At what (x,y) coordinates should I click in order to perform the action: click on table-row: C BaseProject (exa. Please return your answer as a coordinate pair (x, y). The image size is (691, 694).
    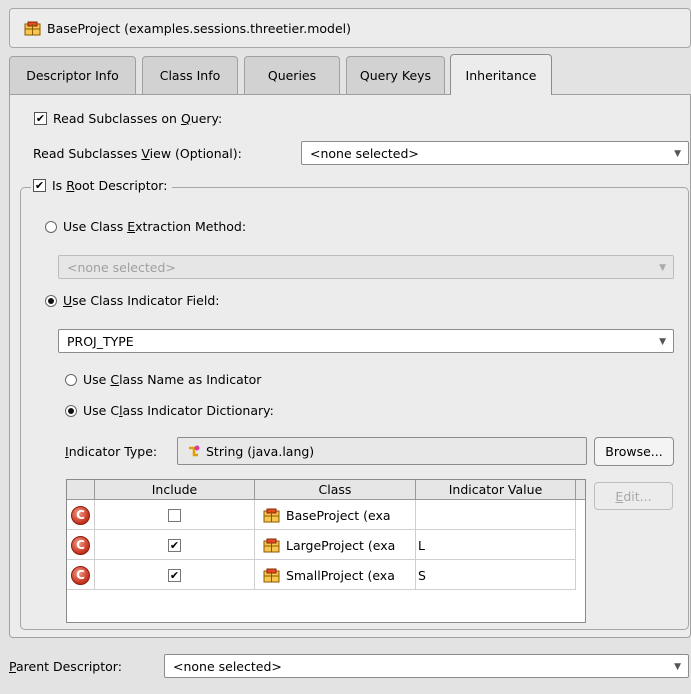
    Looking at the image, I should click on (321, 515).